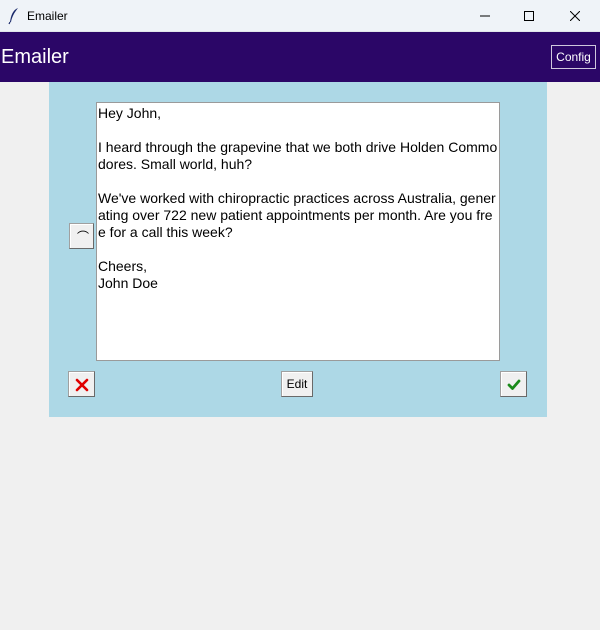  I want to click on check-icon, so click(514, 384).